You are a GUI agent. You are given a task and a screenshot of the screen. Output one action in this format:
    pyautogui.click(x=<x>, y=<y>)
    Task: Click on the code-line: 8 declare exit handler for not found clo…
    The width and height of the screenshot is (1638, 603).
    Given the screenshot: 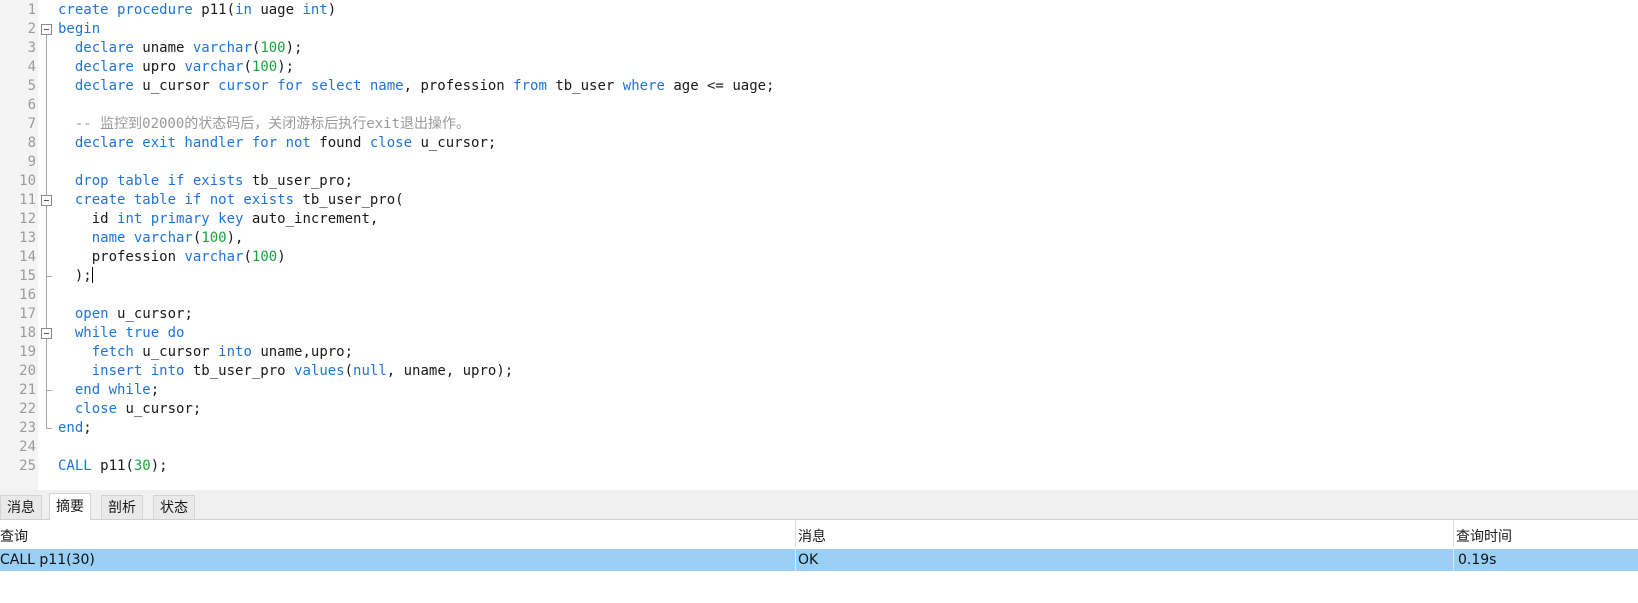 What is the action you would take?
    pyautogui.click(x=819, y=143)
    